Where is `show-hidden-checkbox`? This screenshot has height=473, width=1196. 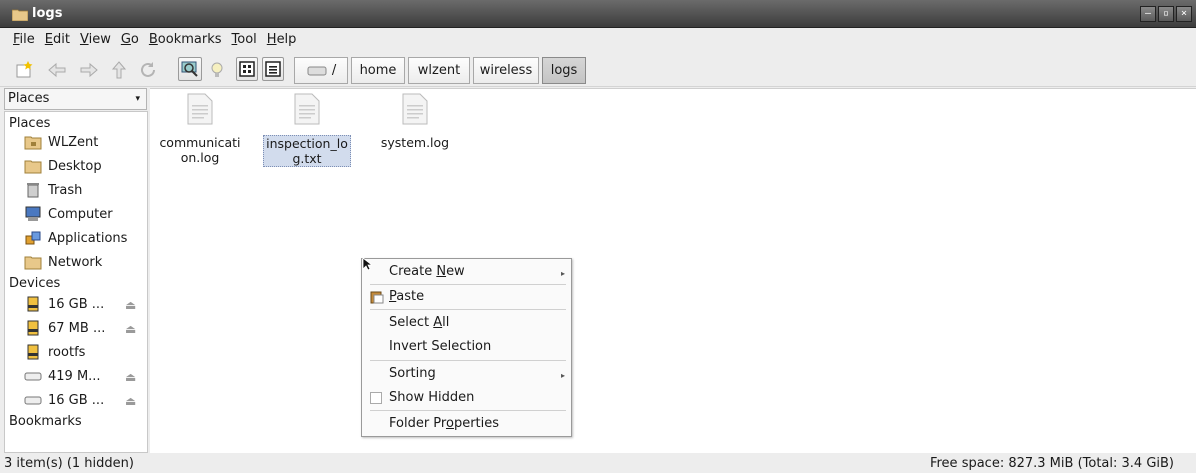 show-hidden-checkbox is located at coordinates (376, 398).